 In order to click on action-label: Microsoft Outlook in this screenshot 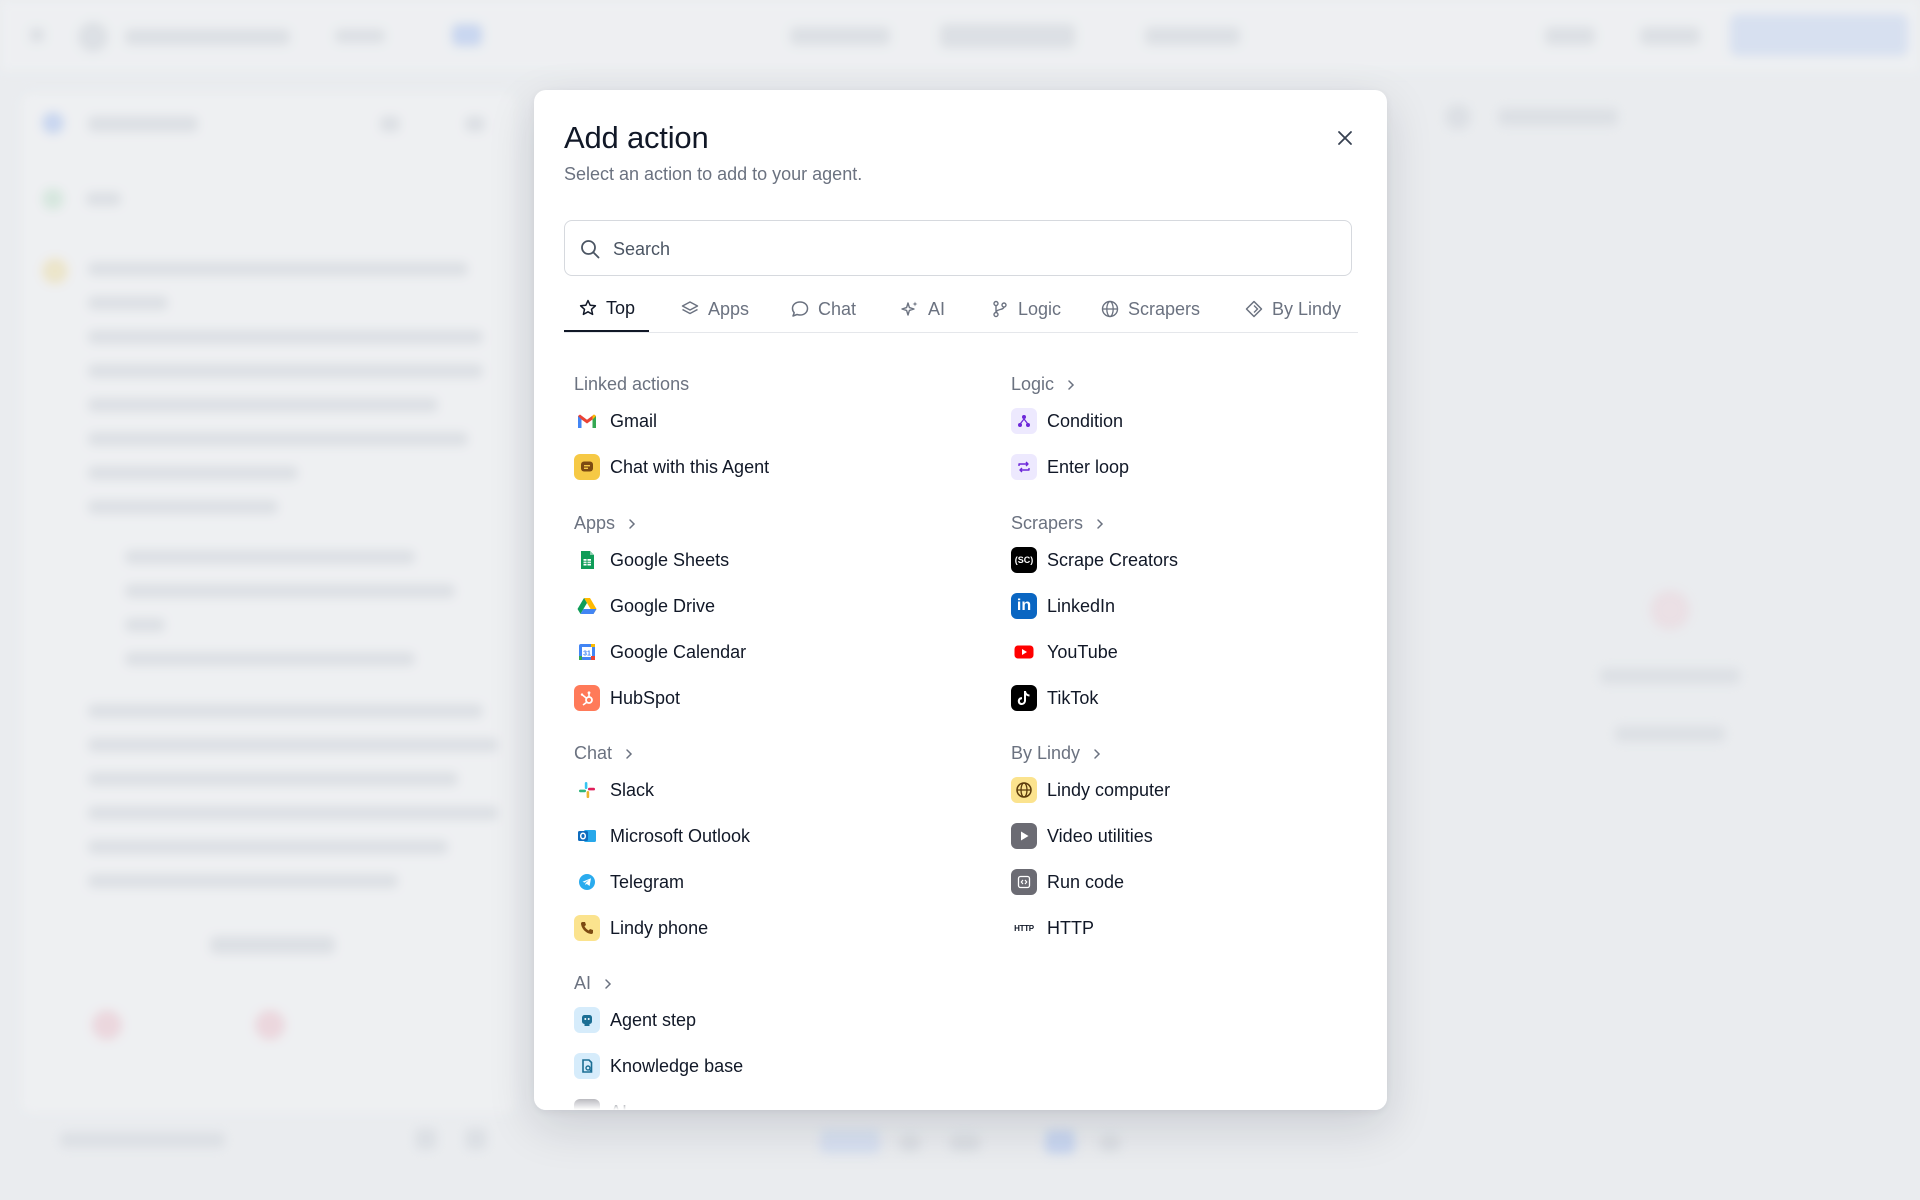, I will do `click(680, 835)`.